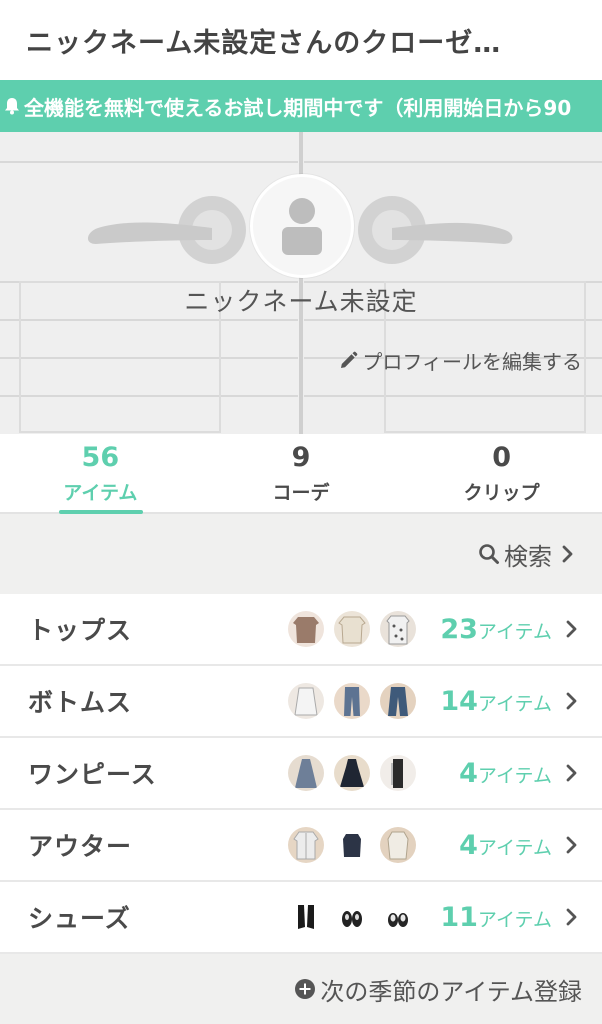 The image size is (602, 1024). I want to click on tab-coordinates: 9 コーデ, so click(301, 473).